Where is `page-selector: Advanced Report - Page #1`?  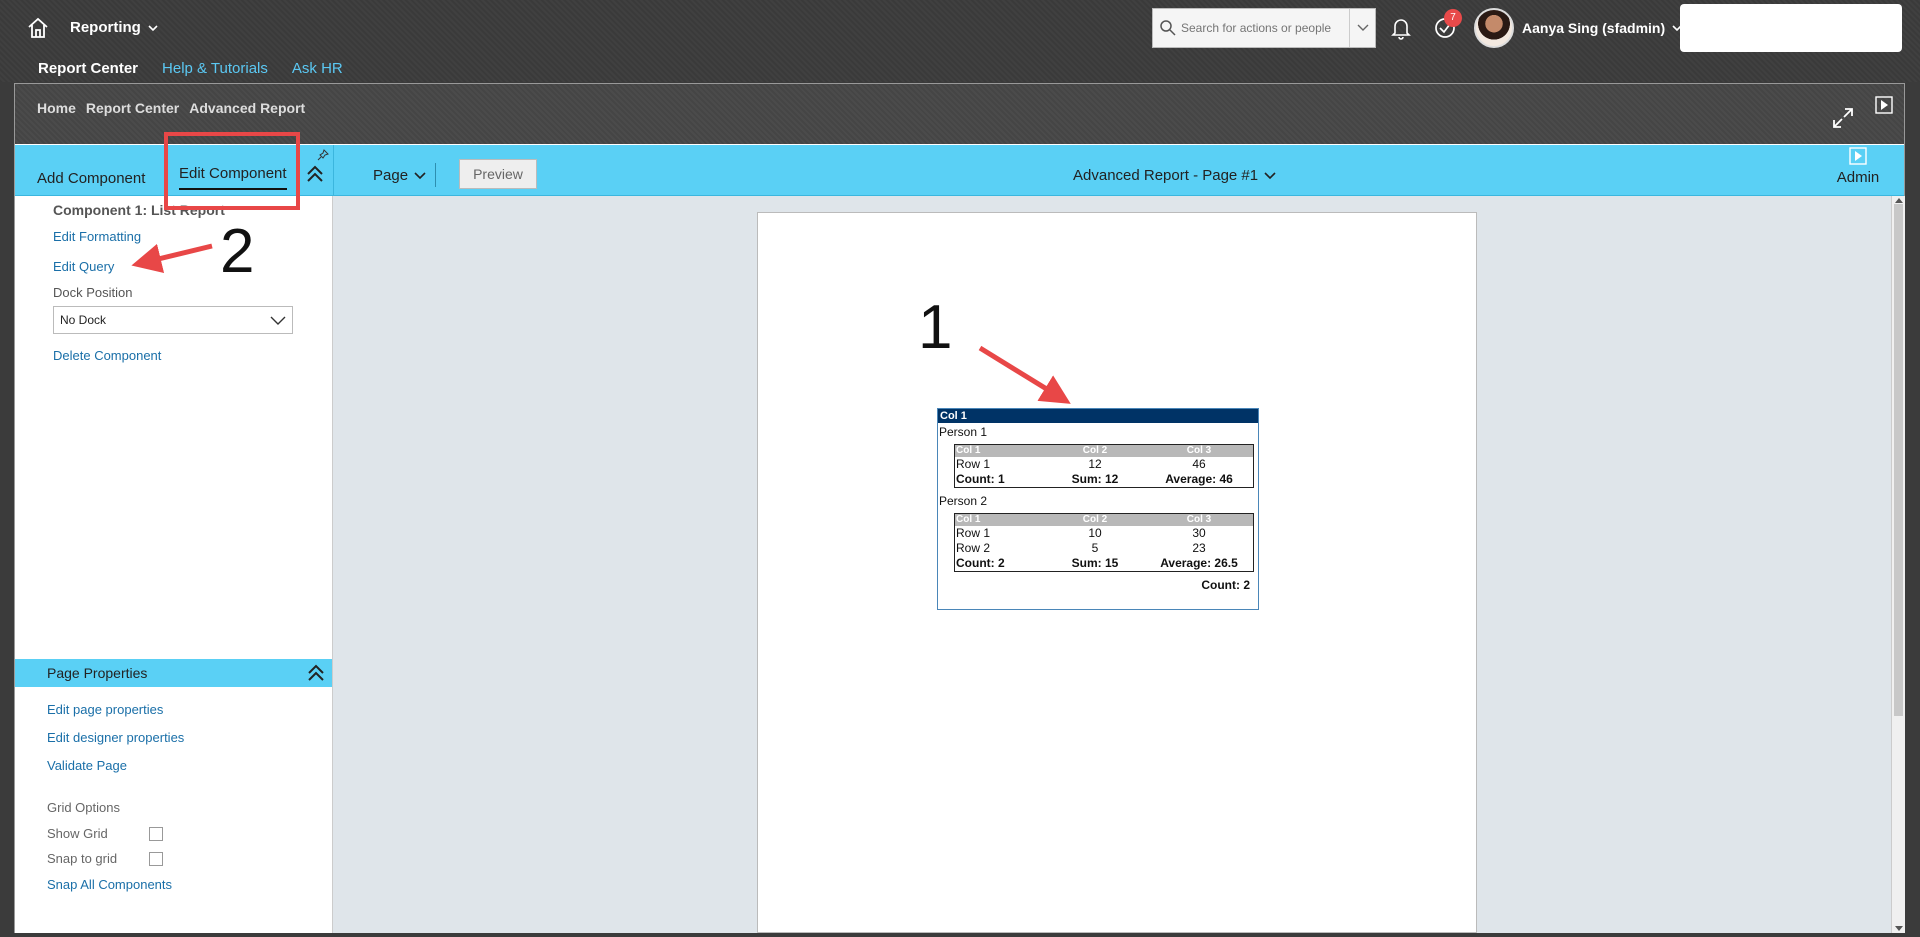 page-selector: Advanced Report - Page #1 is located at coordinates (1174, 175).